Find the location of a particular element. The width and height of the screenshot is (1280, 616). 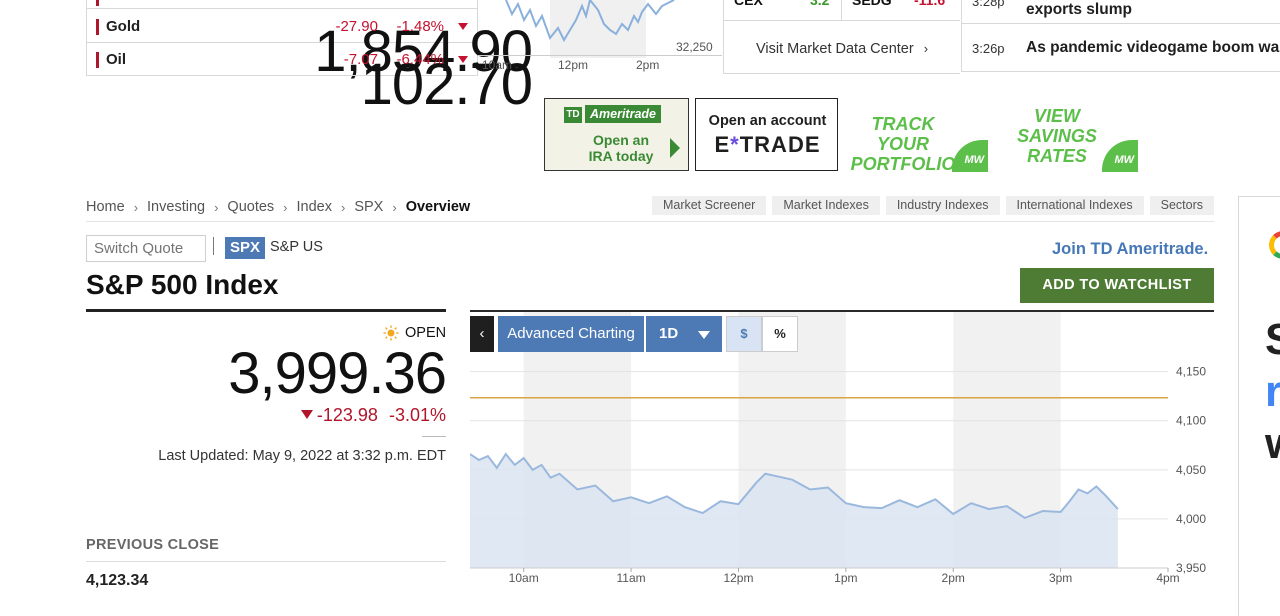

x-axis-labels: 10am 11am 12pm 1pm 2pm 3pm 4pm is located at coordinates (844, 576).